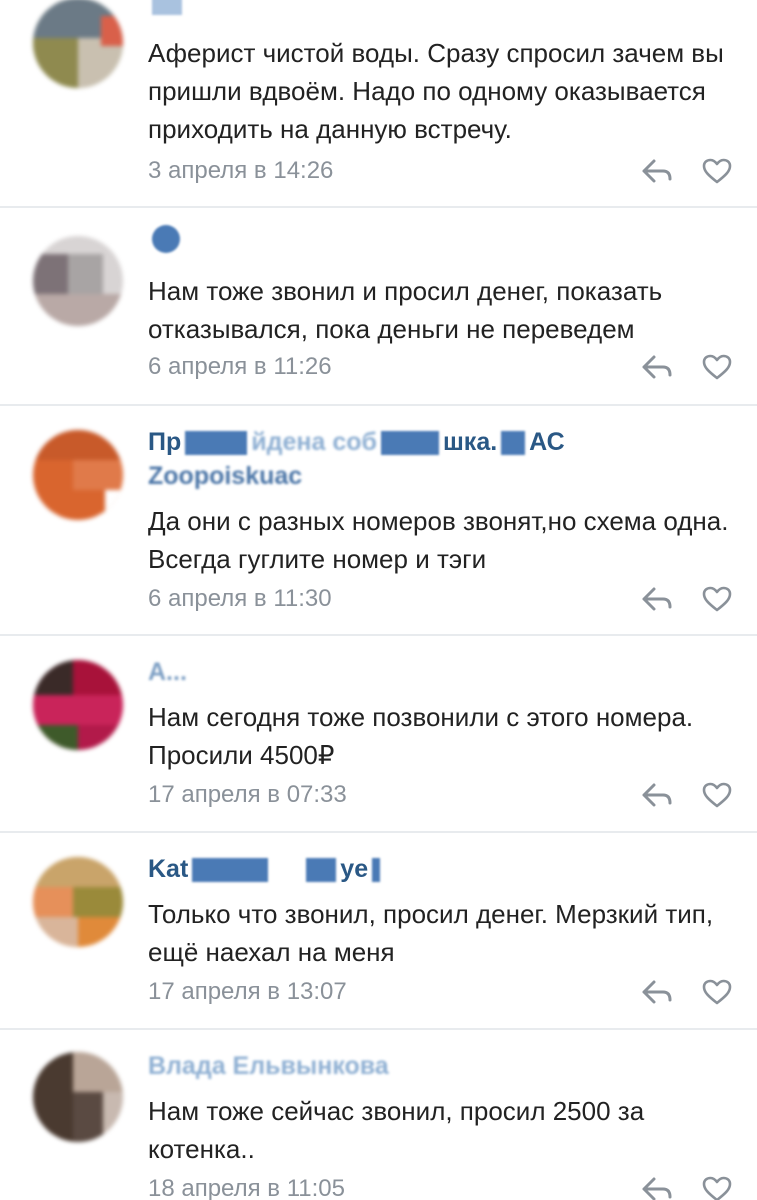 Image resolution: width=757 pixels, height=1200 pixels. I want to click on author-name: Пр йдена соб шка. АС, so click(356, 442).